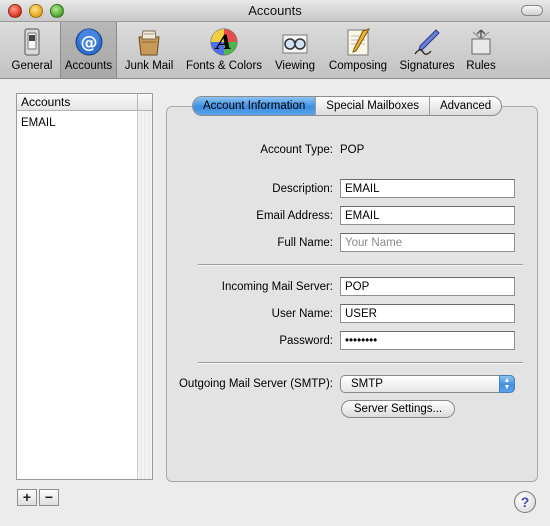 Image resolution: width=550 pixels, height=526 pixels. I want to click on window-title: Accounts, so click(275, 10).